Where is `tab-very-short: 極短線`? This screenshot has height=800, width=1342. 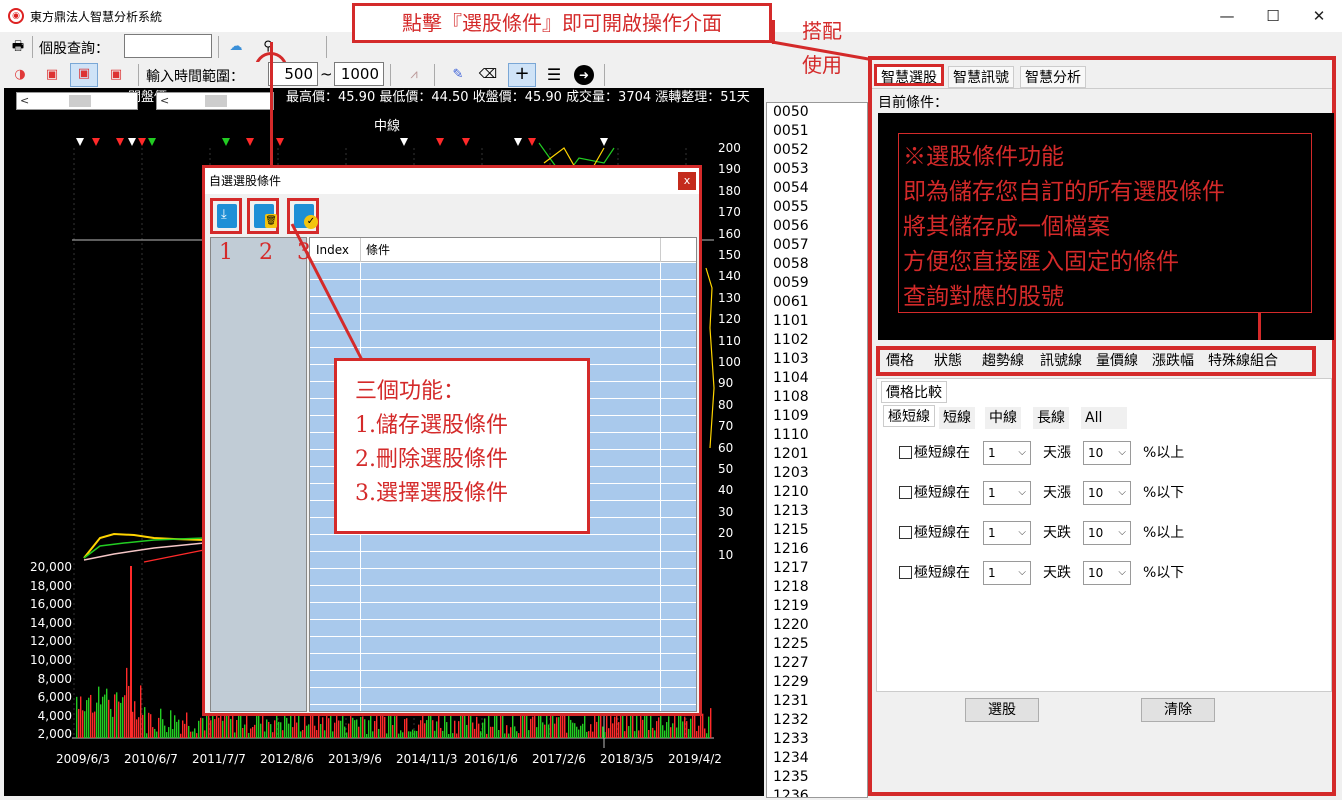
tab-very-short: 極短線 is located at coordinates (909, 416).